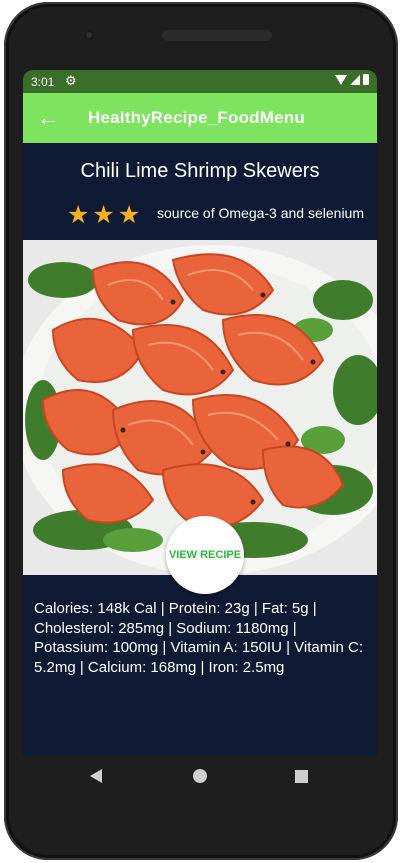  I want to click on settings-gear-icon: ⚙, so click(71, 80).